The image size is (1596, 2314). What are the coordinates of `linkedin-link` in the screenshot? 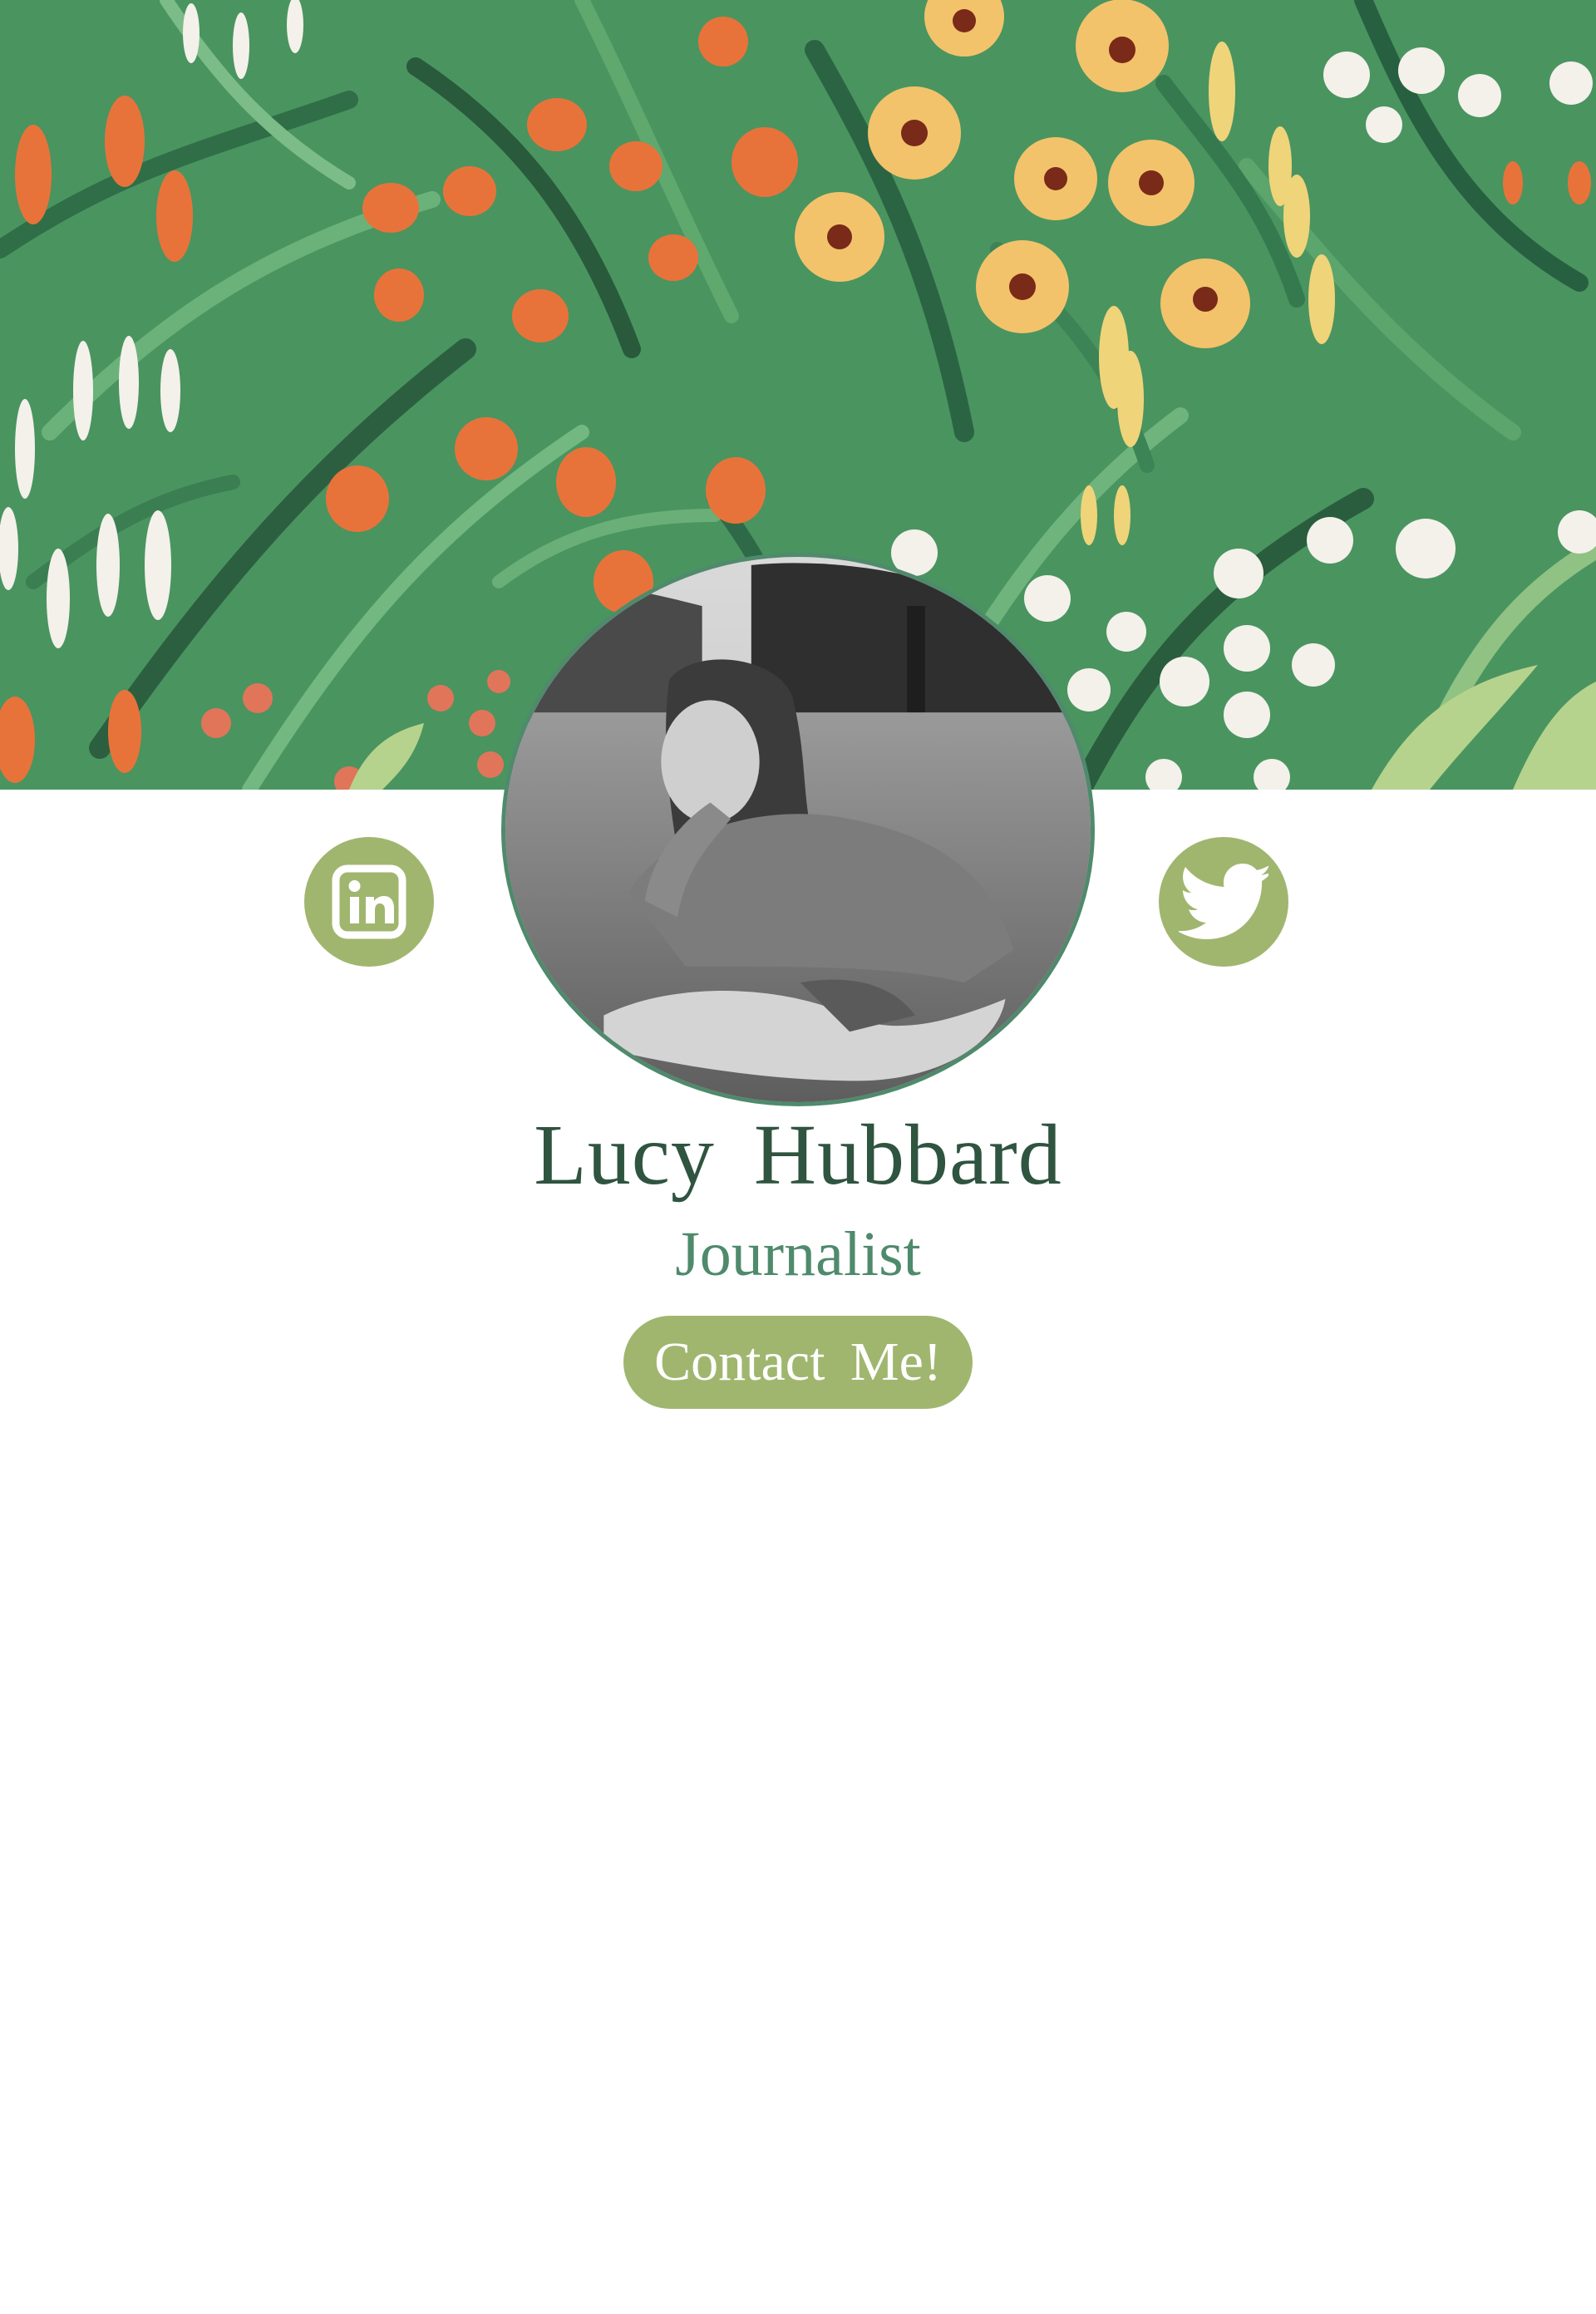 It's located at (369, 902).